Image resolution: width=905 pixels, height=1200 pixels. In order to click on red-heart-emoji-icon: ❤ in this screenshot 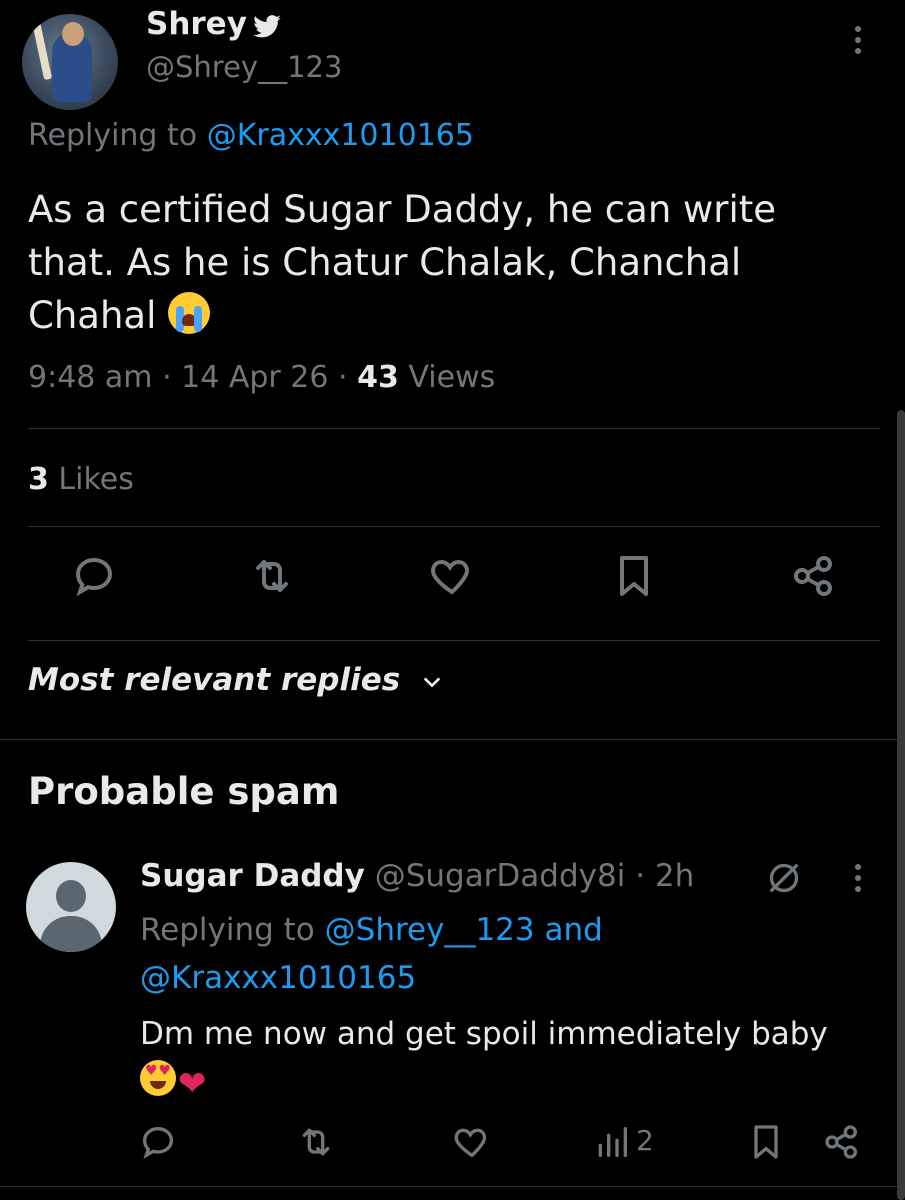, I will do `click(192, 1084)`.